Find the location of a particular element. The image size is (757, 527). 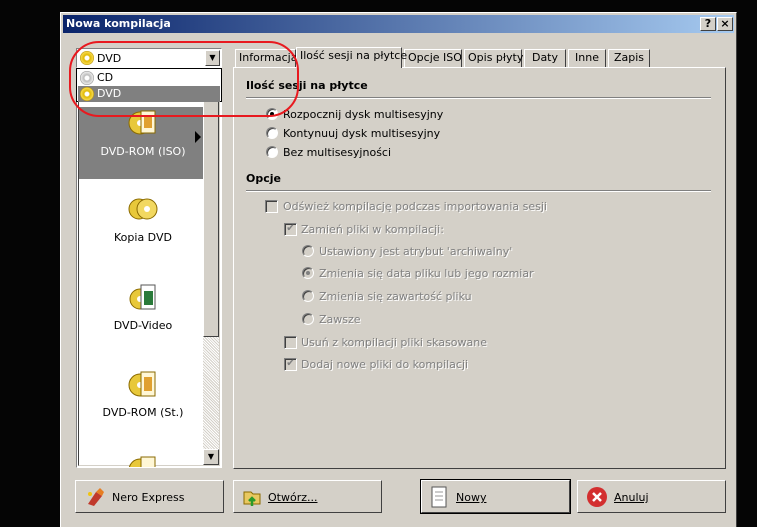

media-type-dropdown: CD DVD is located at coordinates (149, 85).